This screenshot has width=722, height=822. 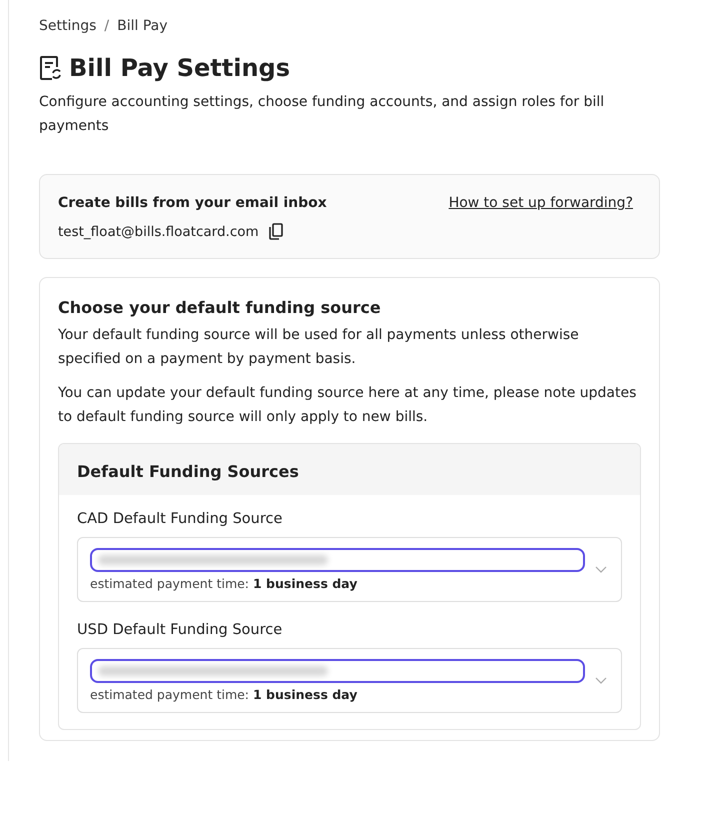 What do you see at coordinates (348, 405) in the screenshot?
I see `card-paragraph: You can update your default funding source here at any time, please note updates to default funding source will only apply to new bills.` at bounding box center [348, 405].